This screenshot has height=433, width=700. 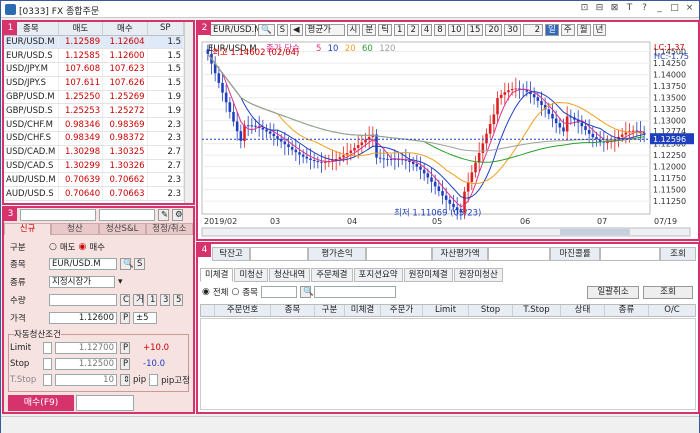 What do you see at coordinates (208, 310) in the screenshot?
I see `select-all-checkbox` at bounding box center [208, 310].